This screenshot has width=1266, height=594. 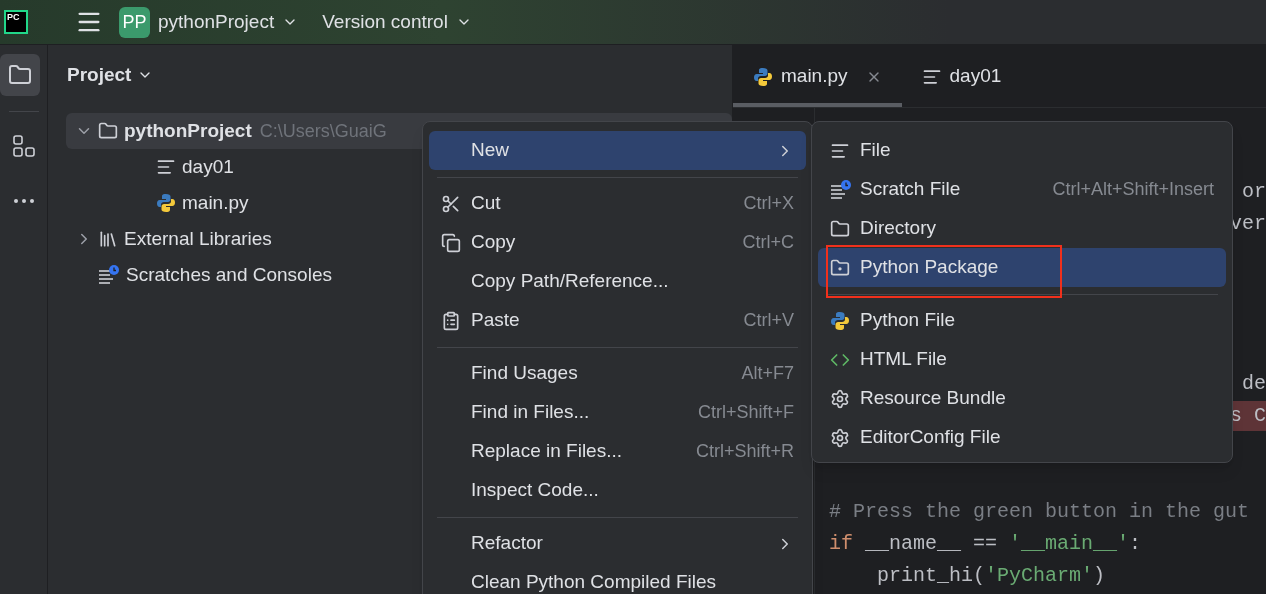 What do you see at coordinates (215, 202) in the screenshot?
I see `tree-item-label: main.py` at bounding box center [215, 202].